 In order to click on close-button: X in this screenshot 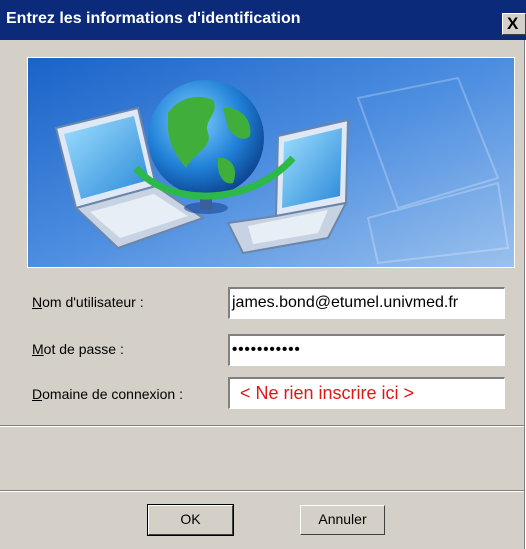, I will do `click(514, 24)`.